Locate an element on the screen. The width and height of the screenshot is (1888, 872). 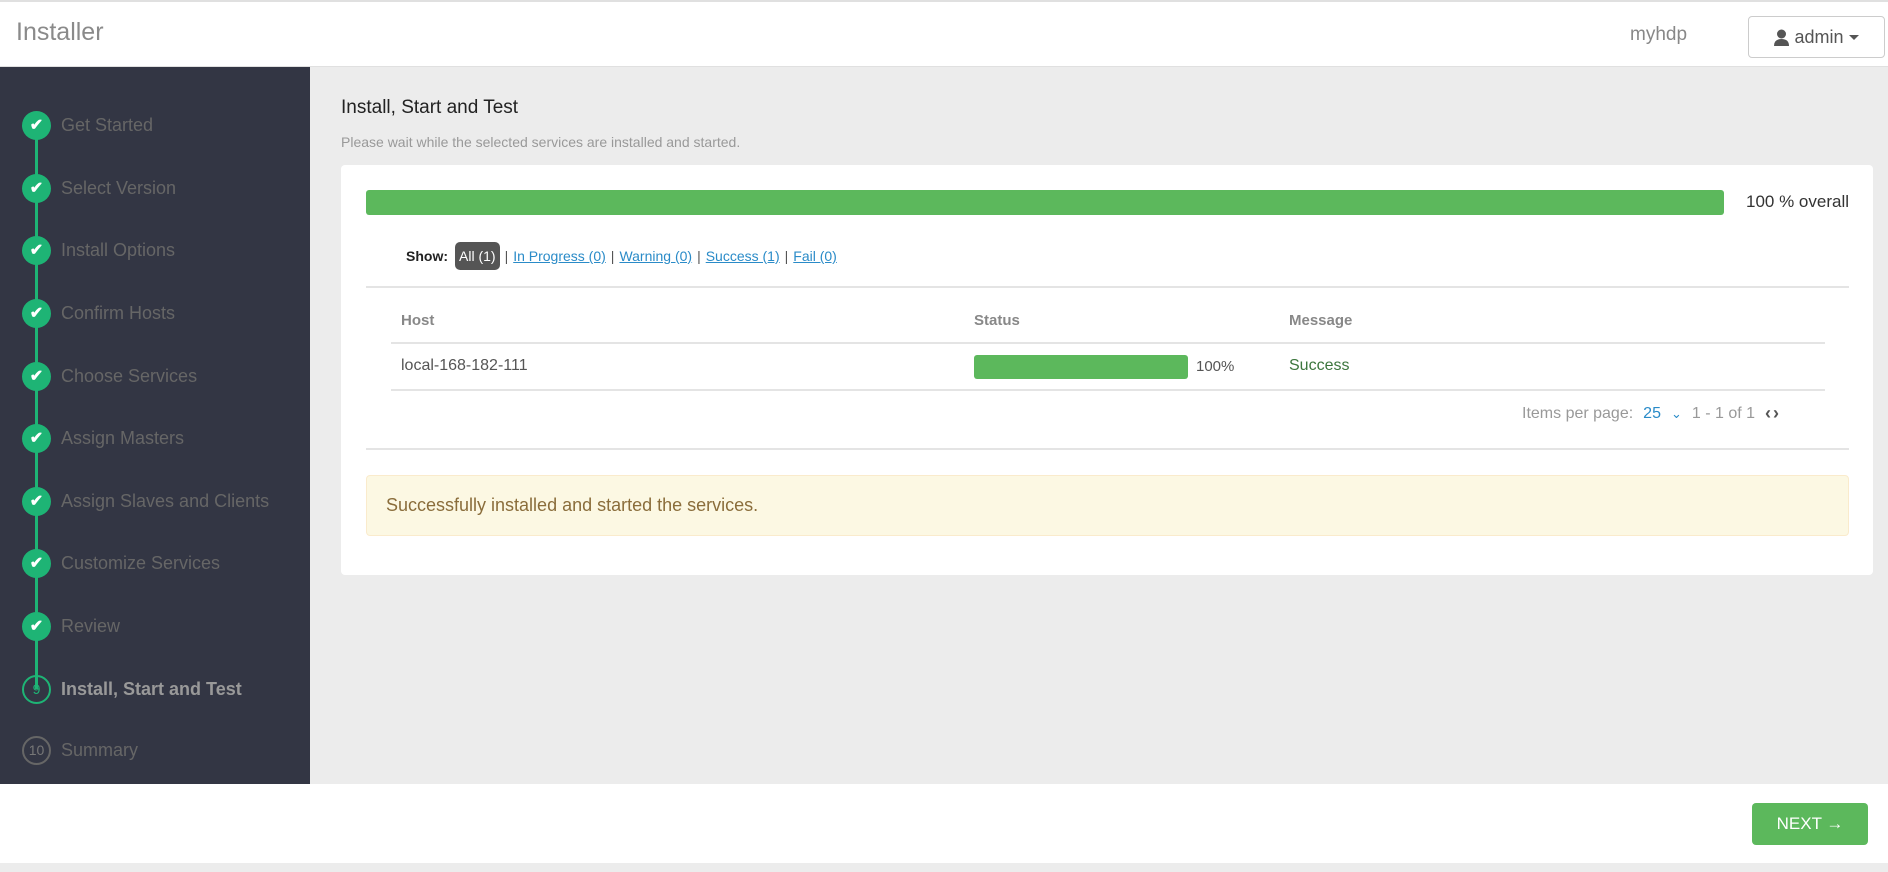
step-label: Review is located at coordinates (91, 625).